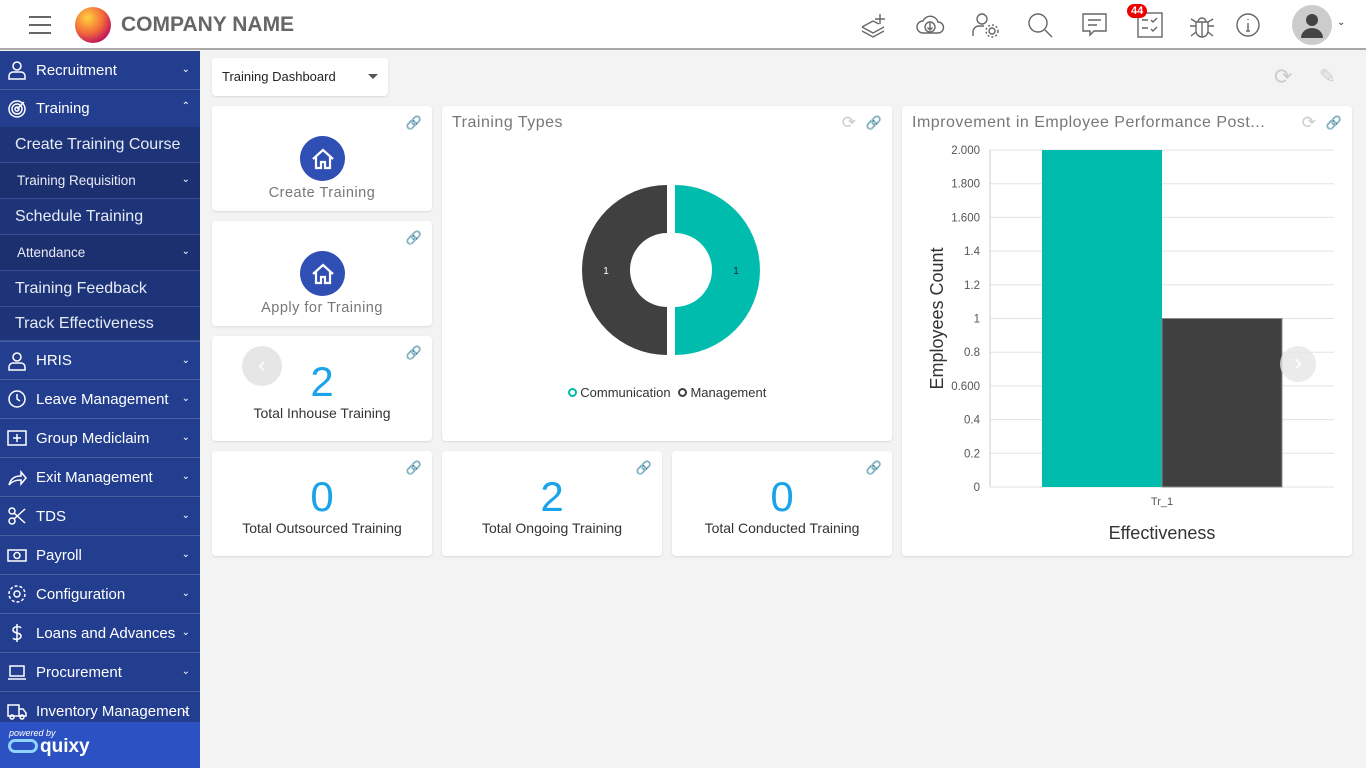  Describe the element at coordinates (782, 503) in the screenshot. I see `conducted-training-card: 🔗 0 Total Conducted Training` at that location.